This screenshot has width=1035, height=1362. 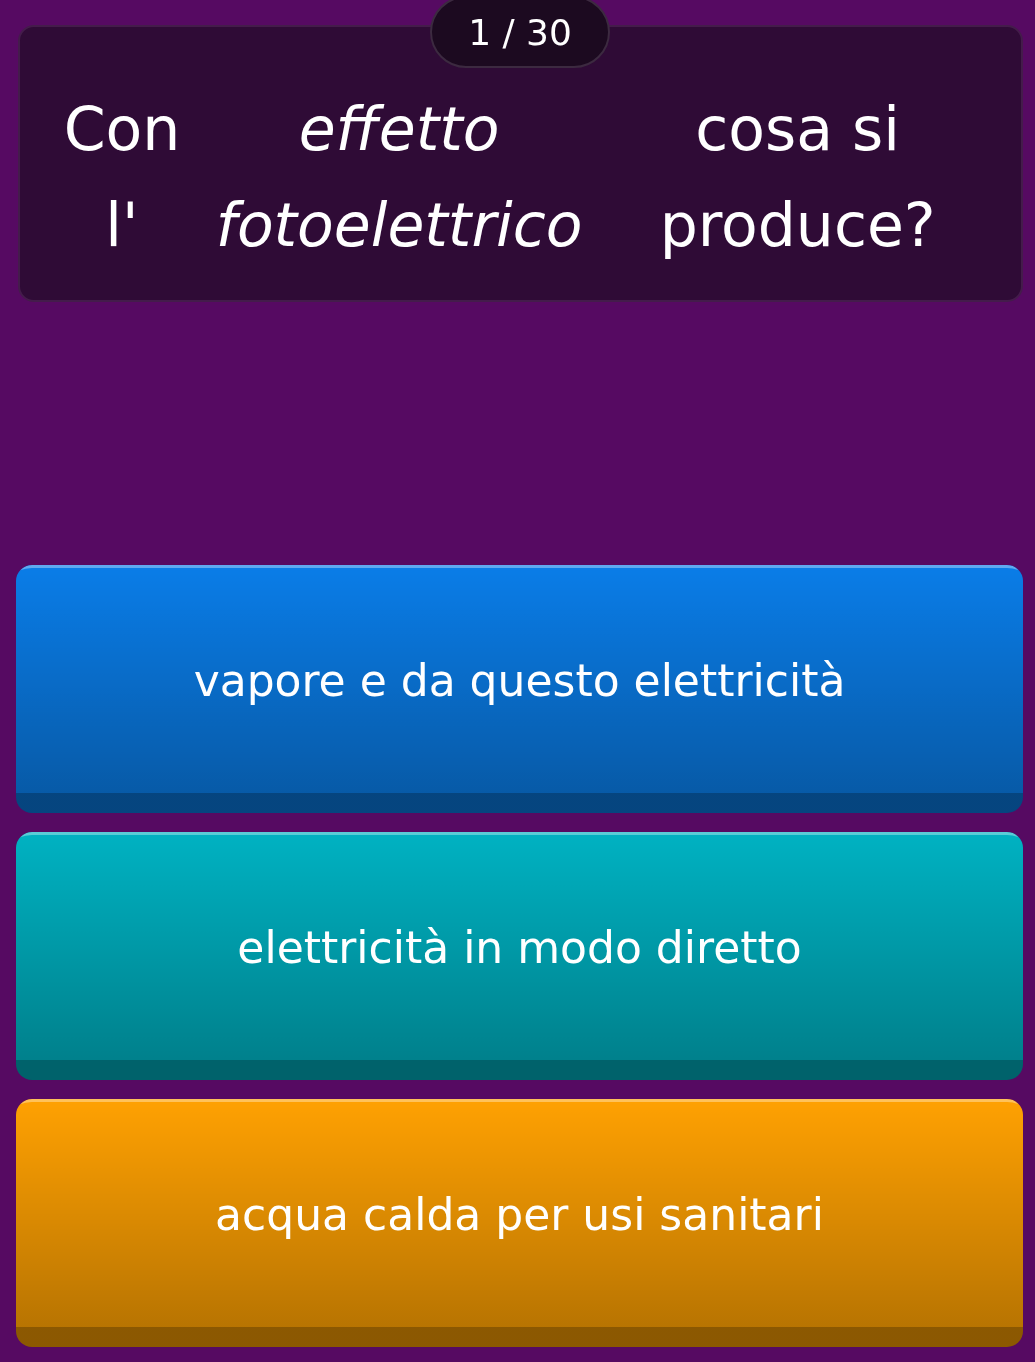 What do you see at coordinates (520, 34) in the screenshot?
I see `question-counter: 1 / 30` at bounding box center [520, 34].